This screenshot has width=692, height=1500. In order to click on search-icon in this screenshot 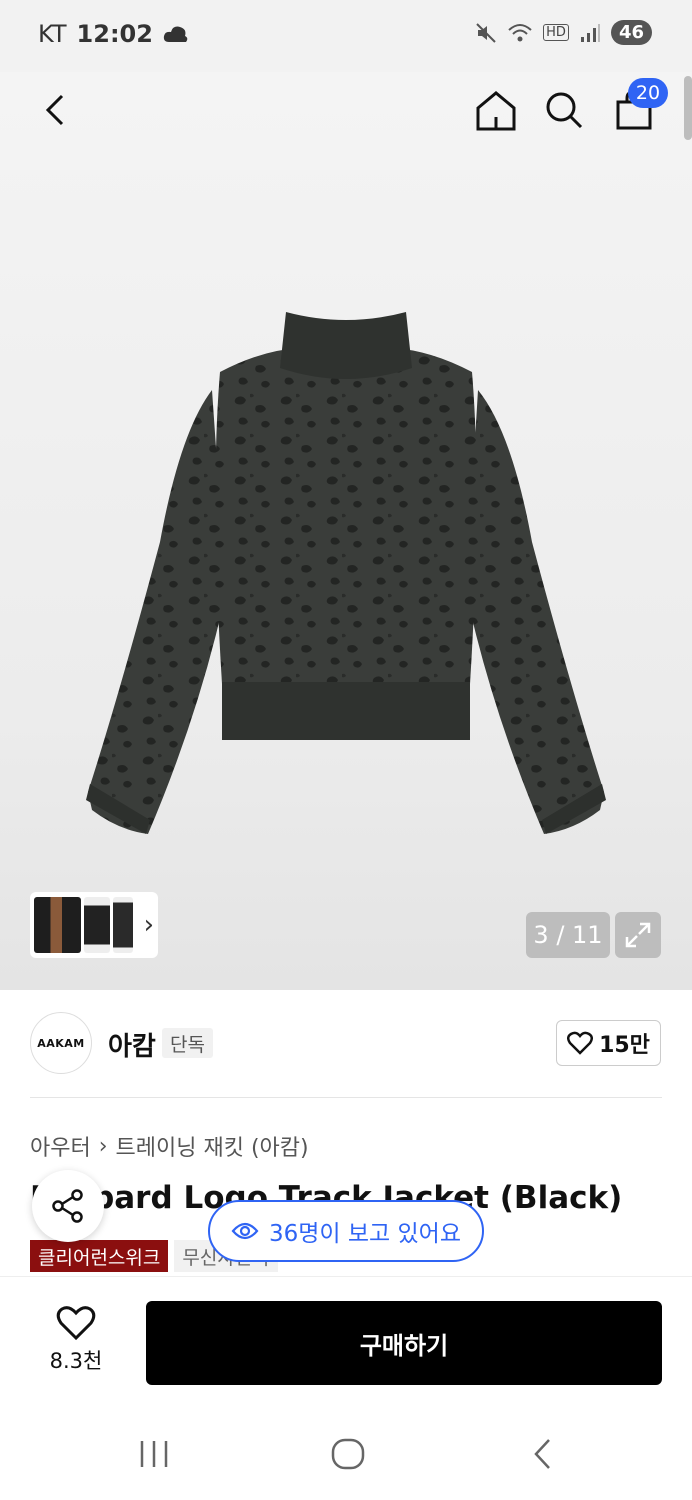, I will do `click(564, 110)`.